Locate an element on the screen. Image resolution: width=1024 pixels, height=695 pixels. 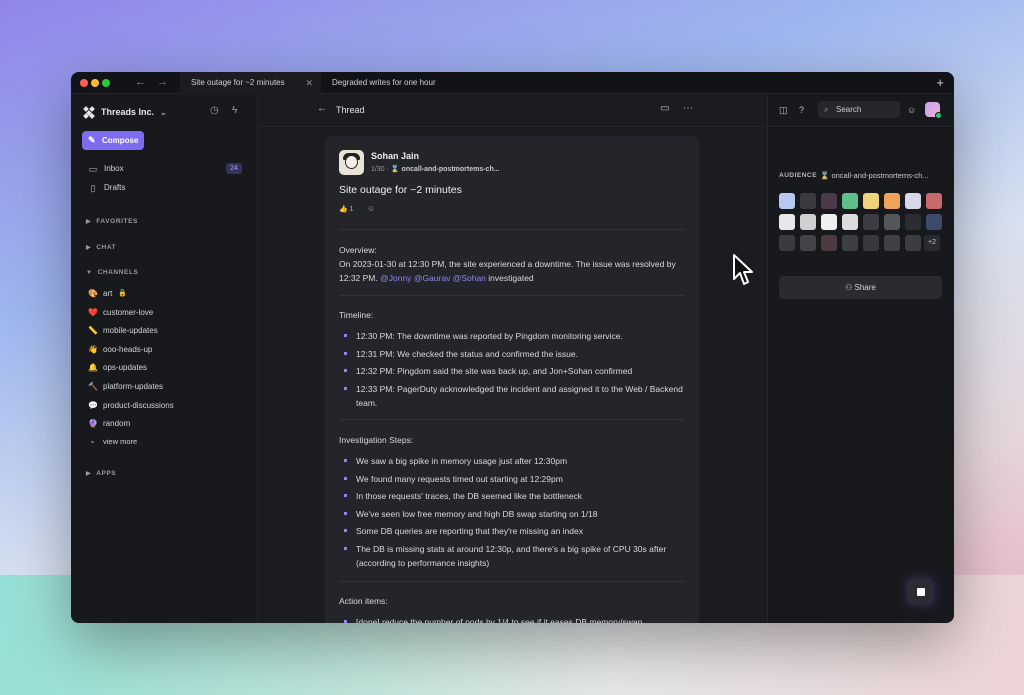
timeline-label: Timeline: is located at coordinates (356, 315).